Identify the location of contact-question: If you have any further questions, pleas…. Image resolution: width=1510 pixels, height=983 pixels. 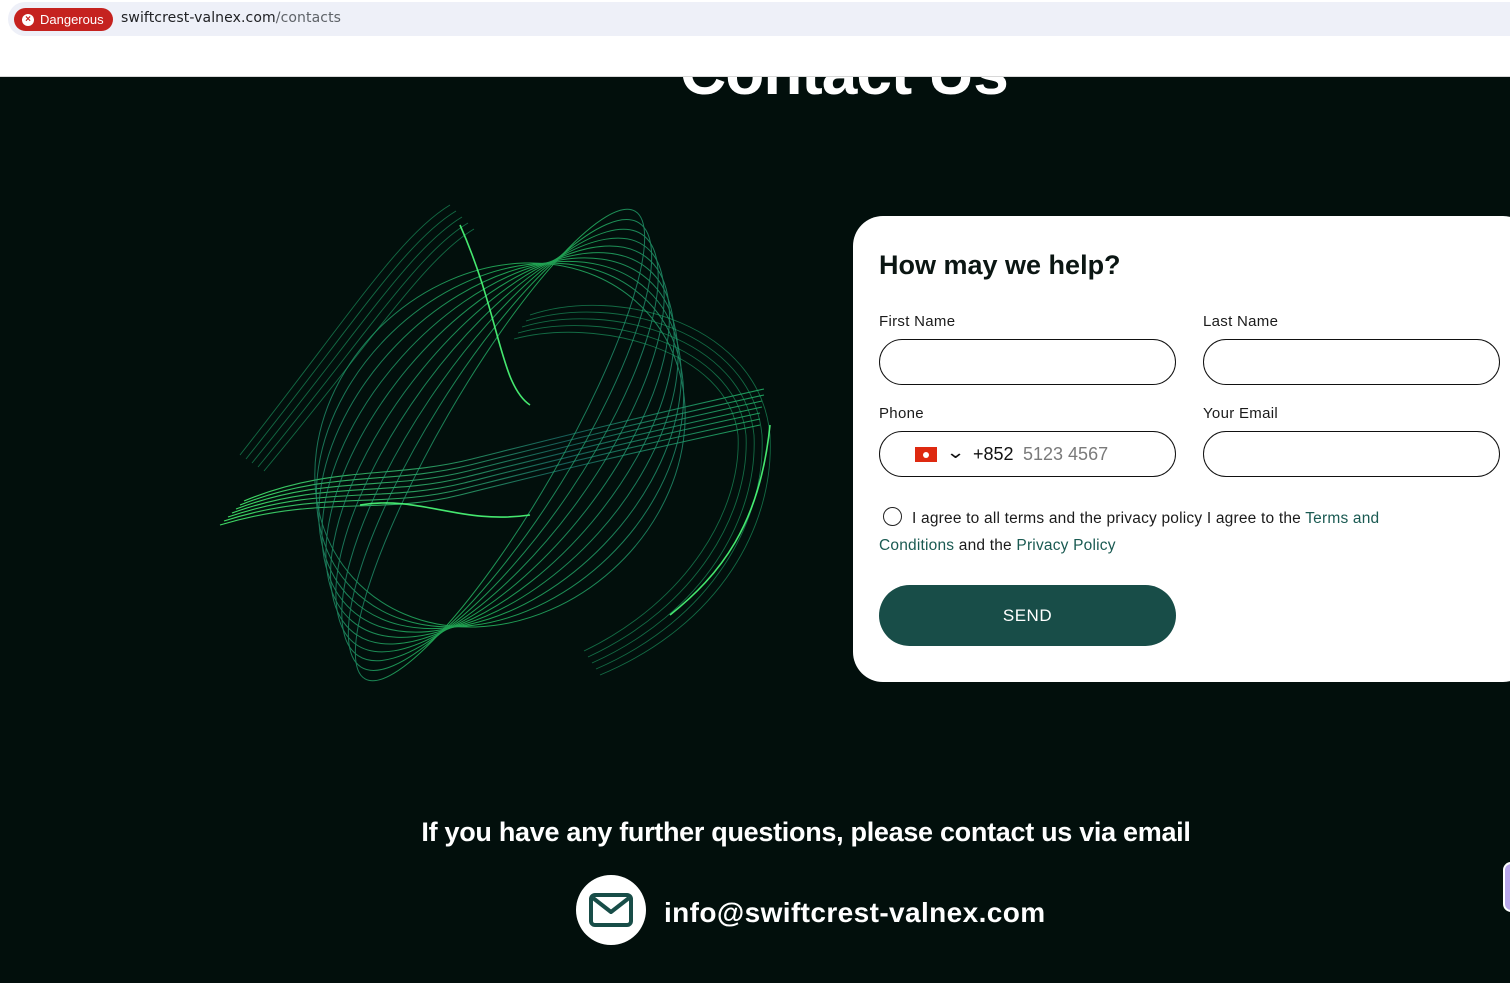
(806, 832).